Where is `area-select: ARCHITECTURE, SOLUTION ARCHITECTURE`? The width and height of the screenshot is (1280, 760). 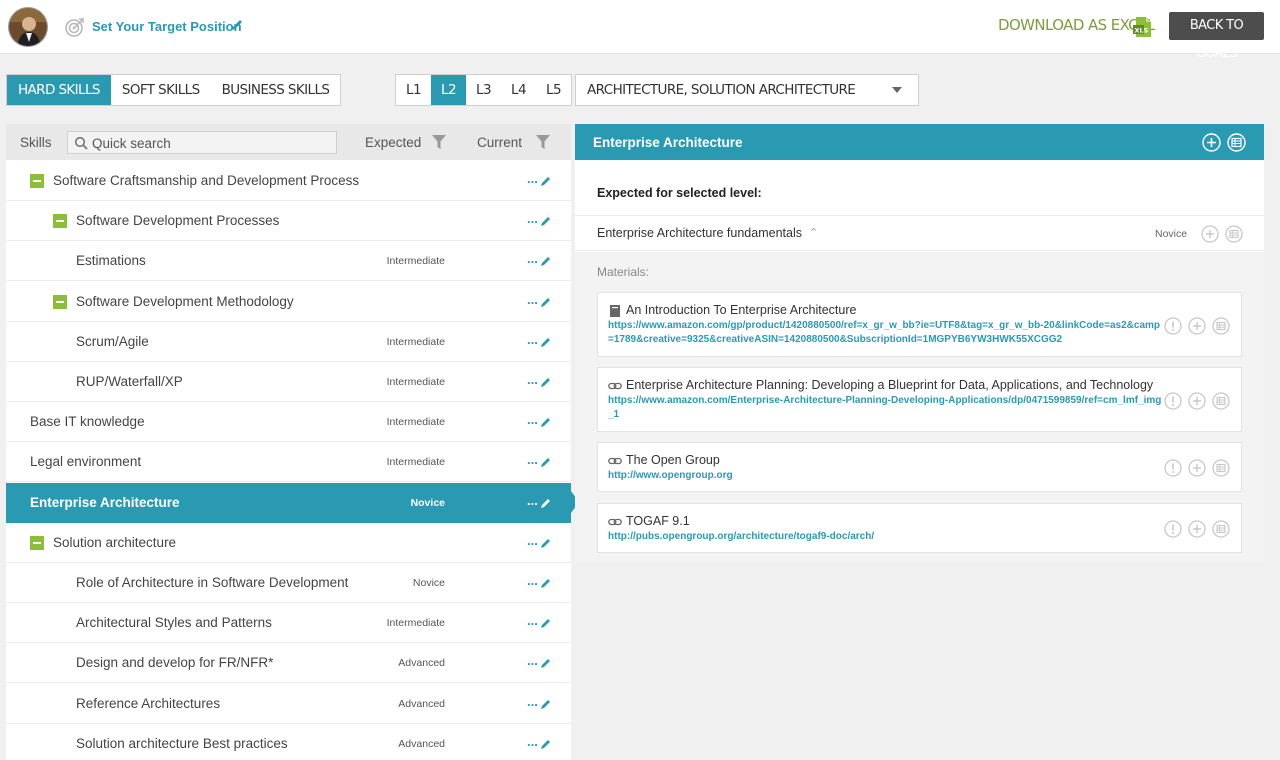 area-select: ARCHITECTURE, SOLUTION ARCHITECTURE is located at coordinates (747, 90).